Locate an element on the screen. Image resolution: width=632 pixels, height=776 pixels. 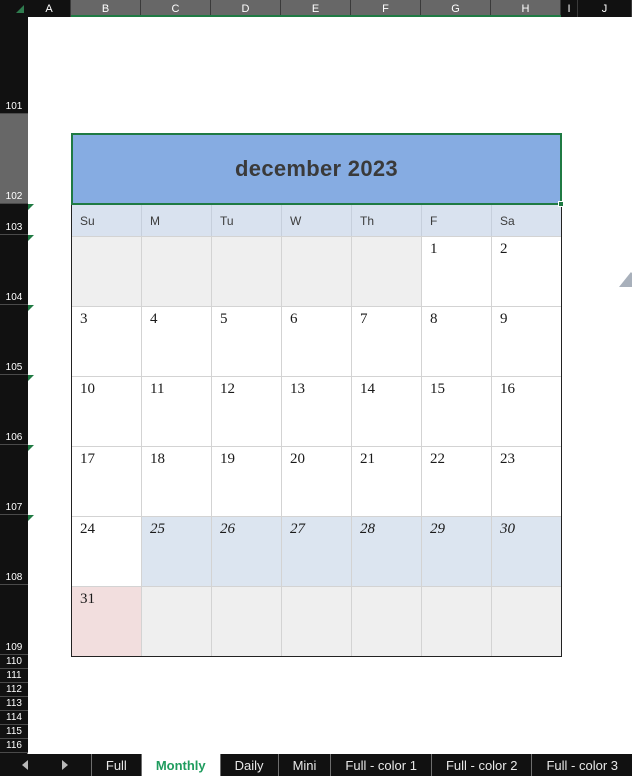
row-header-109: 109 is located at coordinates (14, 620).